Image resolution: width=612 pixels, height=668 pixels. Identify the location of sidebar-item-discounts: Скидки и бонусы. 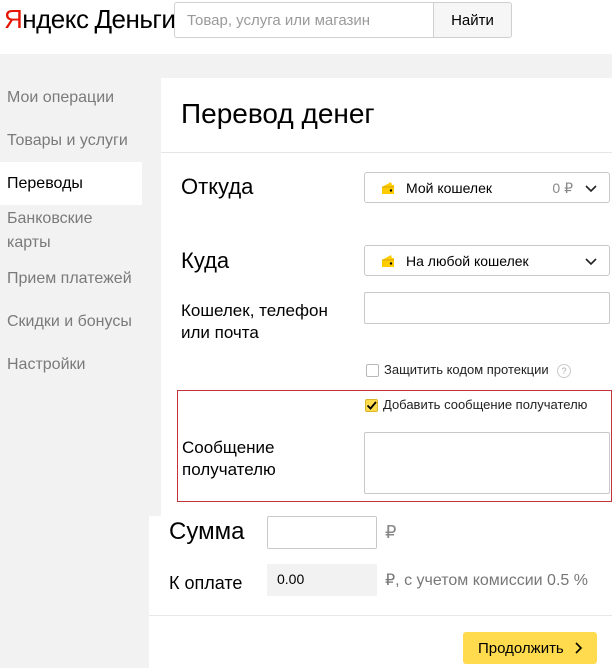
(69, 322).